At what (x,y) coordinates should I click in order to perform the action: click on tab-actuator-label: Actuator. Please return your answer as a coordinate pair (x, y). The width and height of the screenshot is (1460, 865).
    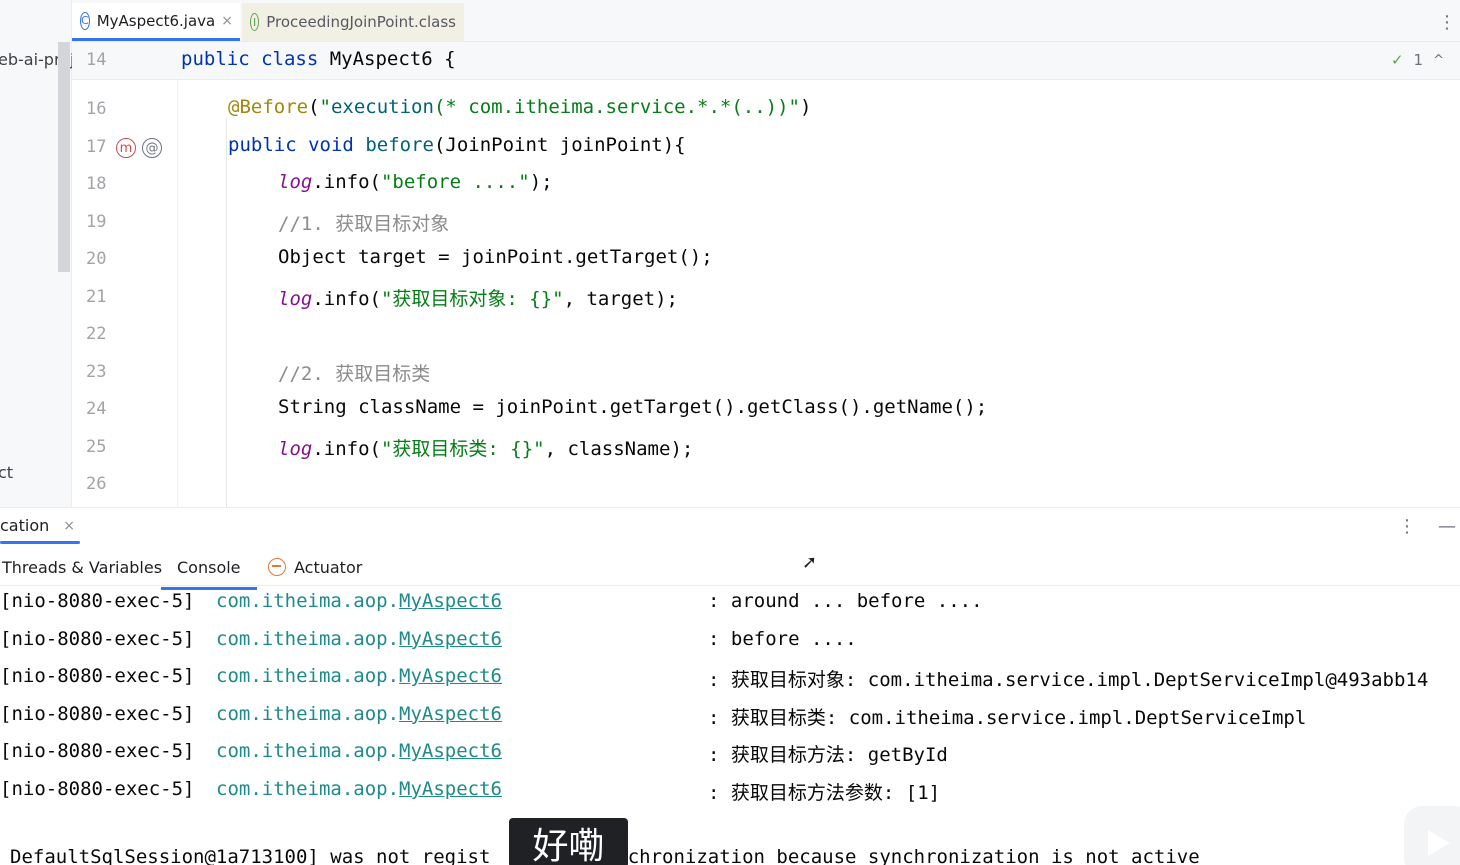
    Looking at the image, I should click on (328, 567).